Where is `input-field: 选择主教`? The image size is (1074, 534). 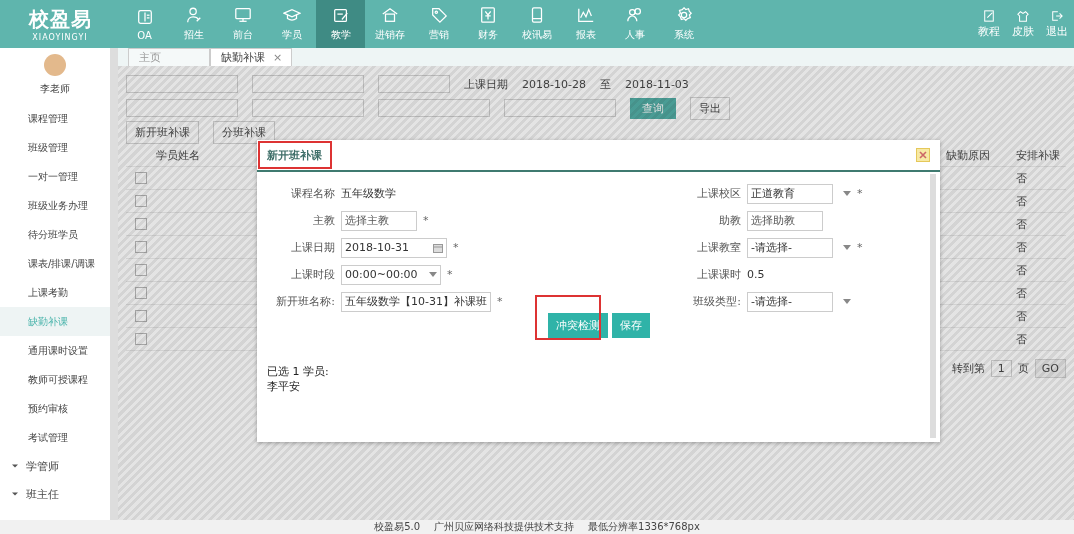
input-field: 选择主教 is located at coordinates (379, 220).